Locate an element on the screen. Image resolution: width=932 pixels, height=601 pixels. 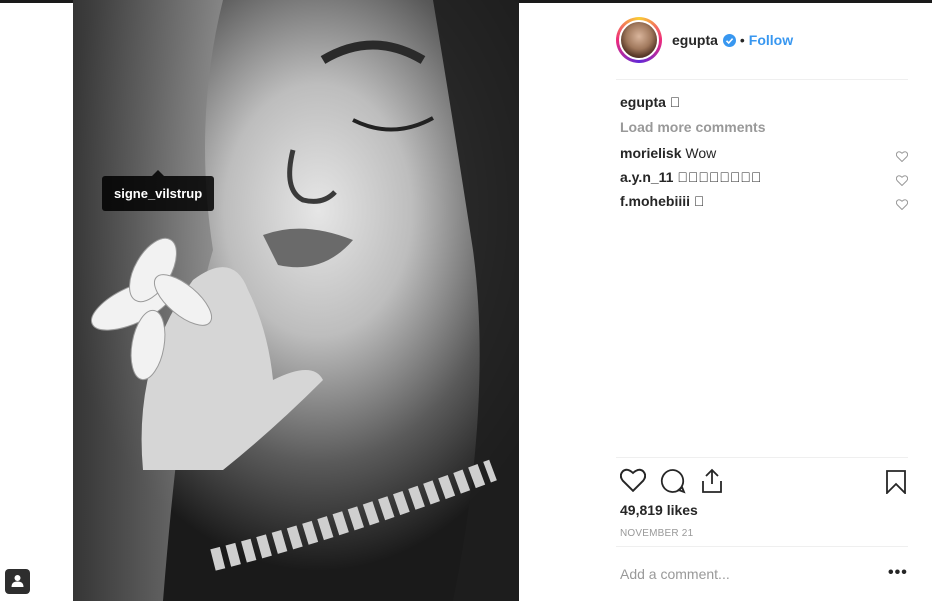
action-bar is located at coordinates (678, 482).